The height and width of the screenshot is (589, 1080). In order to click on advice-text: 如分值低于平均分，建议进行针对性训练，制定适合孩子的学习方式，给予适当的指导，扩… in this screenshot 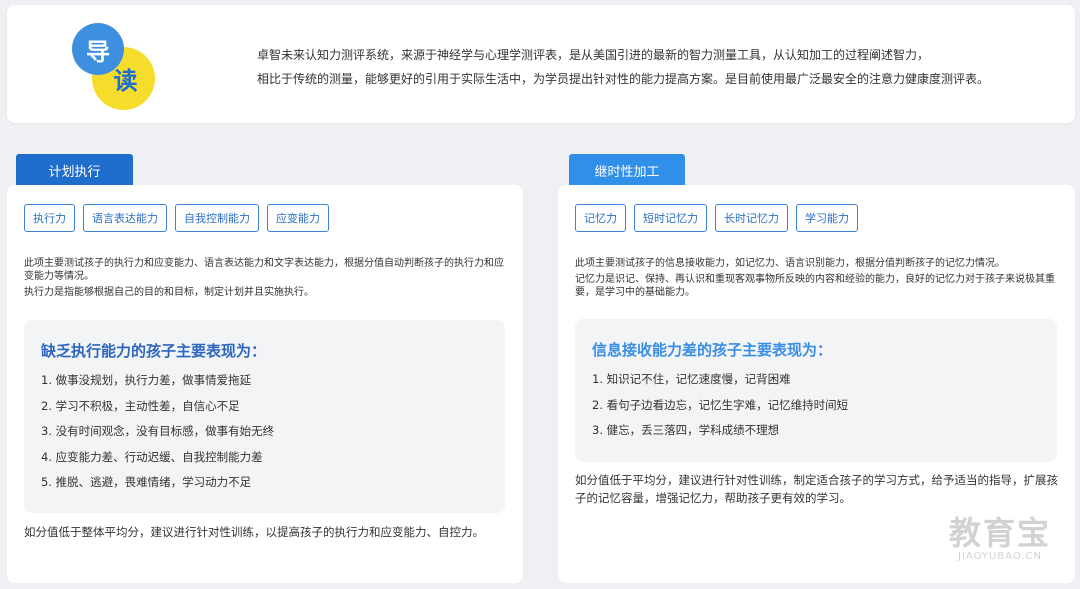, I will do `click(816, 489)`.